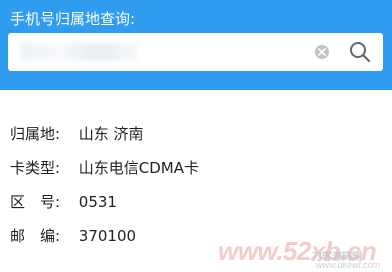 This screenshot has width=392, height=272. What do you see at coordinates (73, 19) in the screenshot?
I see `page-title: 手机号归属地查询:` at bounding box center [73, 19].